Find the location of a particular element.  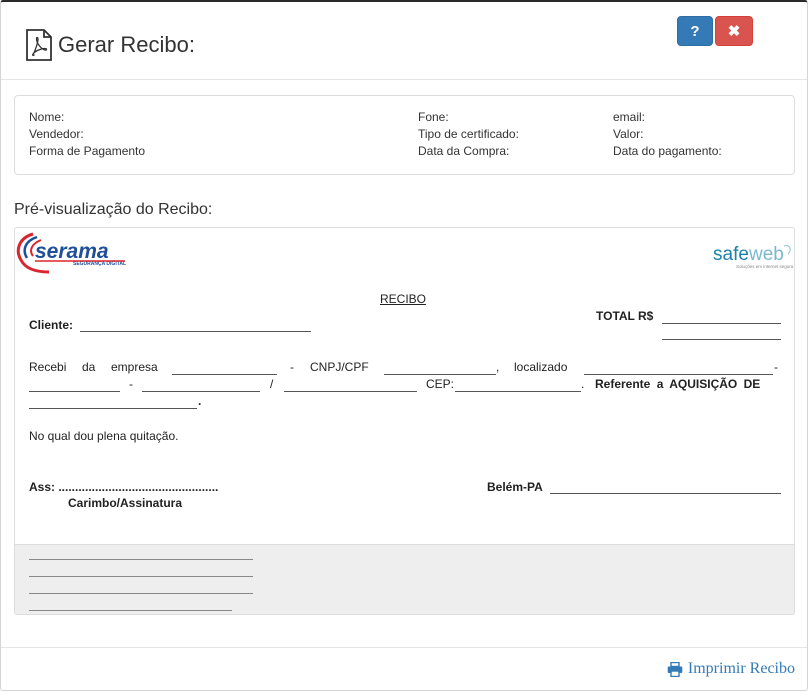

print-receipt-label: Imprimir Recibo is located at coordinates (741, 668).